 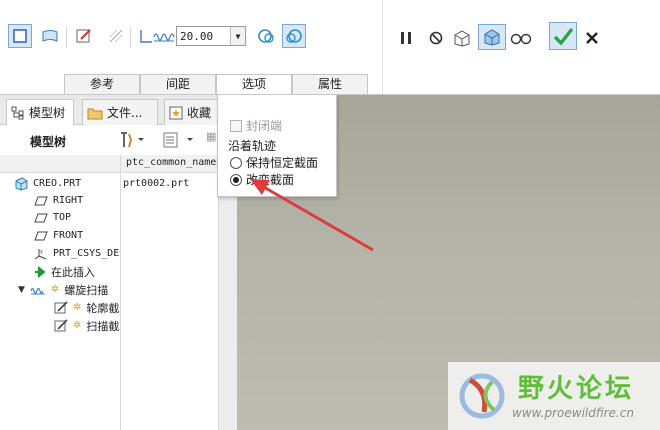 I want to click on tree-columns-icon, so click(x=180, y=141).